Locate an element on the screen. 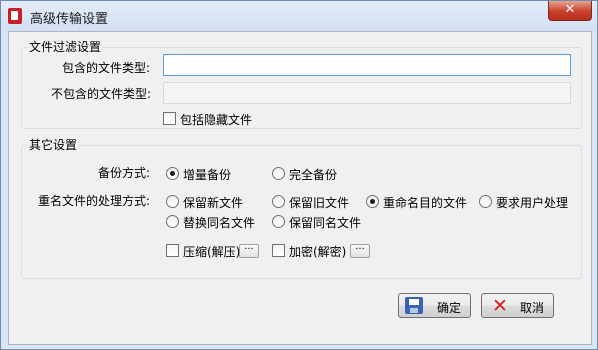  radio-label: 要求用户处理 is located at coordinates (532, 203).